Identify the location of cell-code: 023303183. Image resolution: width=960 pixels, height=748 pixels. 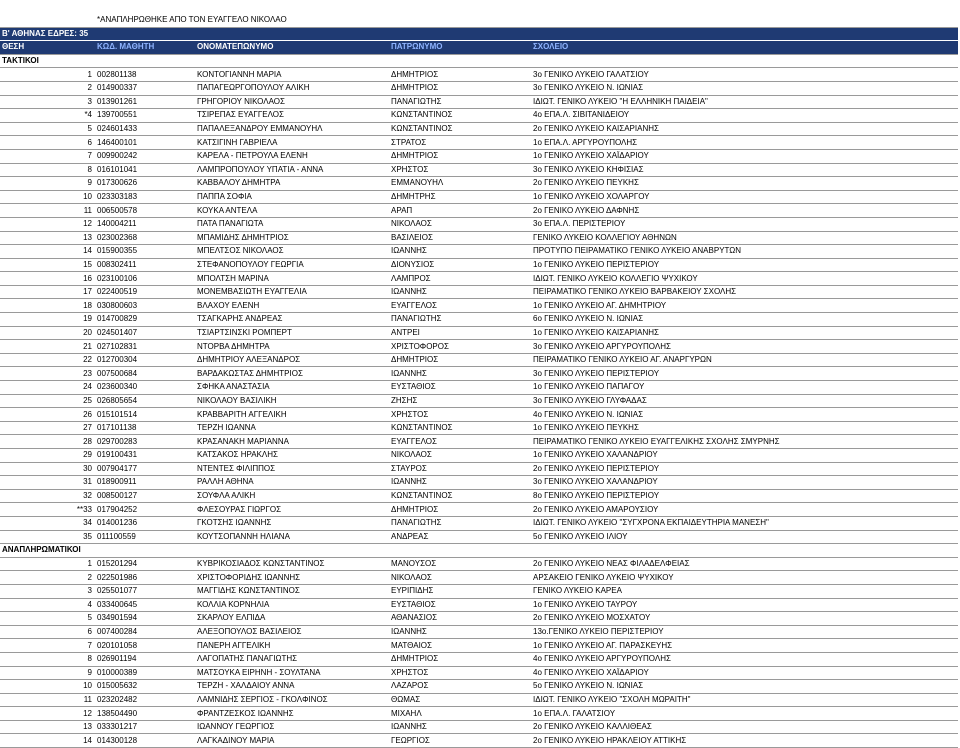
(145, 197).